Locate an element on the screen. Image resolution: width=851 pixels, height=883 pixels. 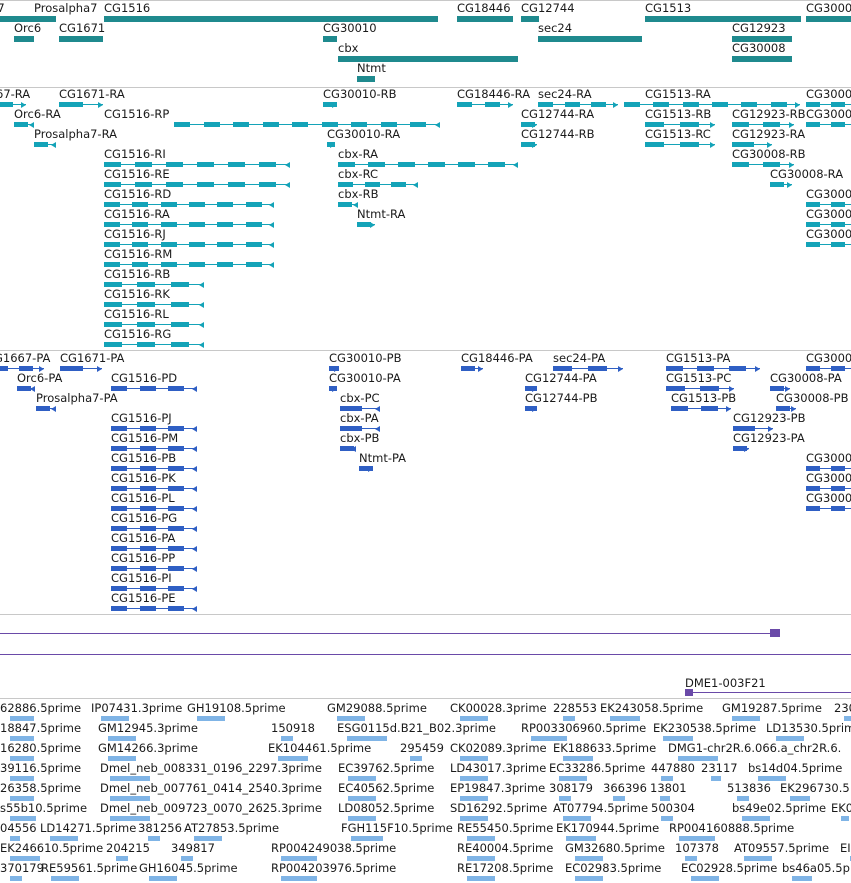
est-label: LD14271.5prime is located at coordinates (88, 828).